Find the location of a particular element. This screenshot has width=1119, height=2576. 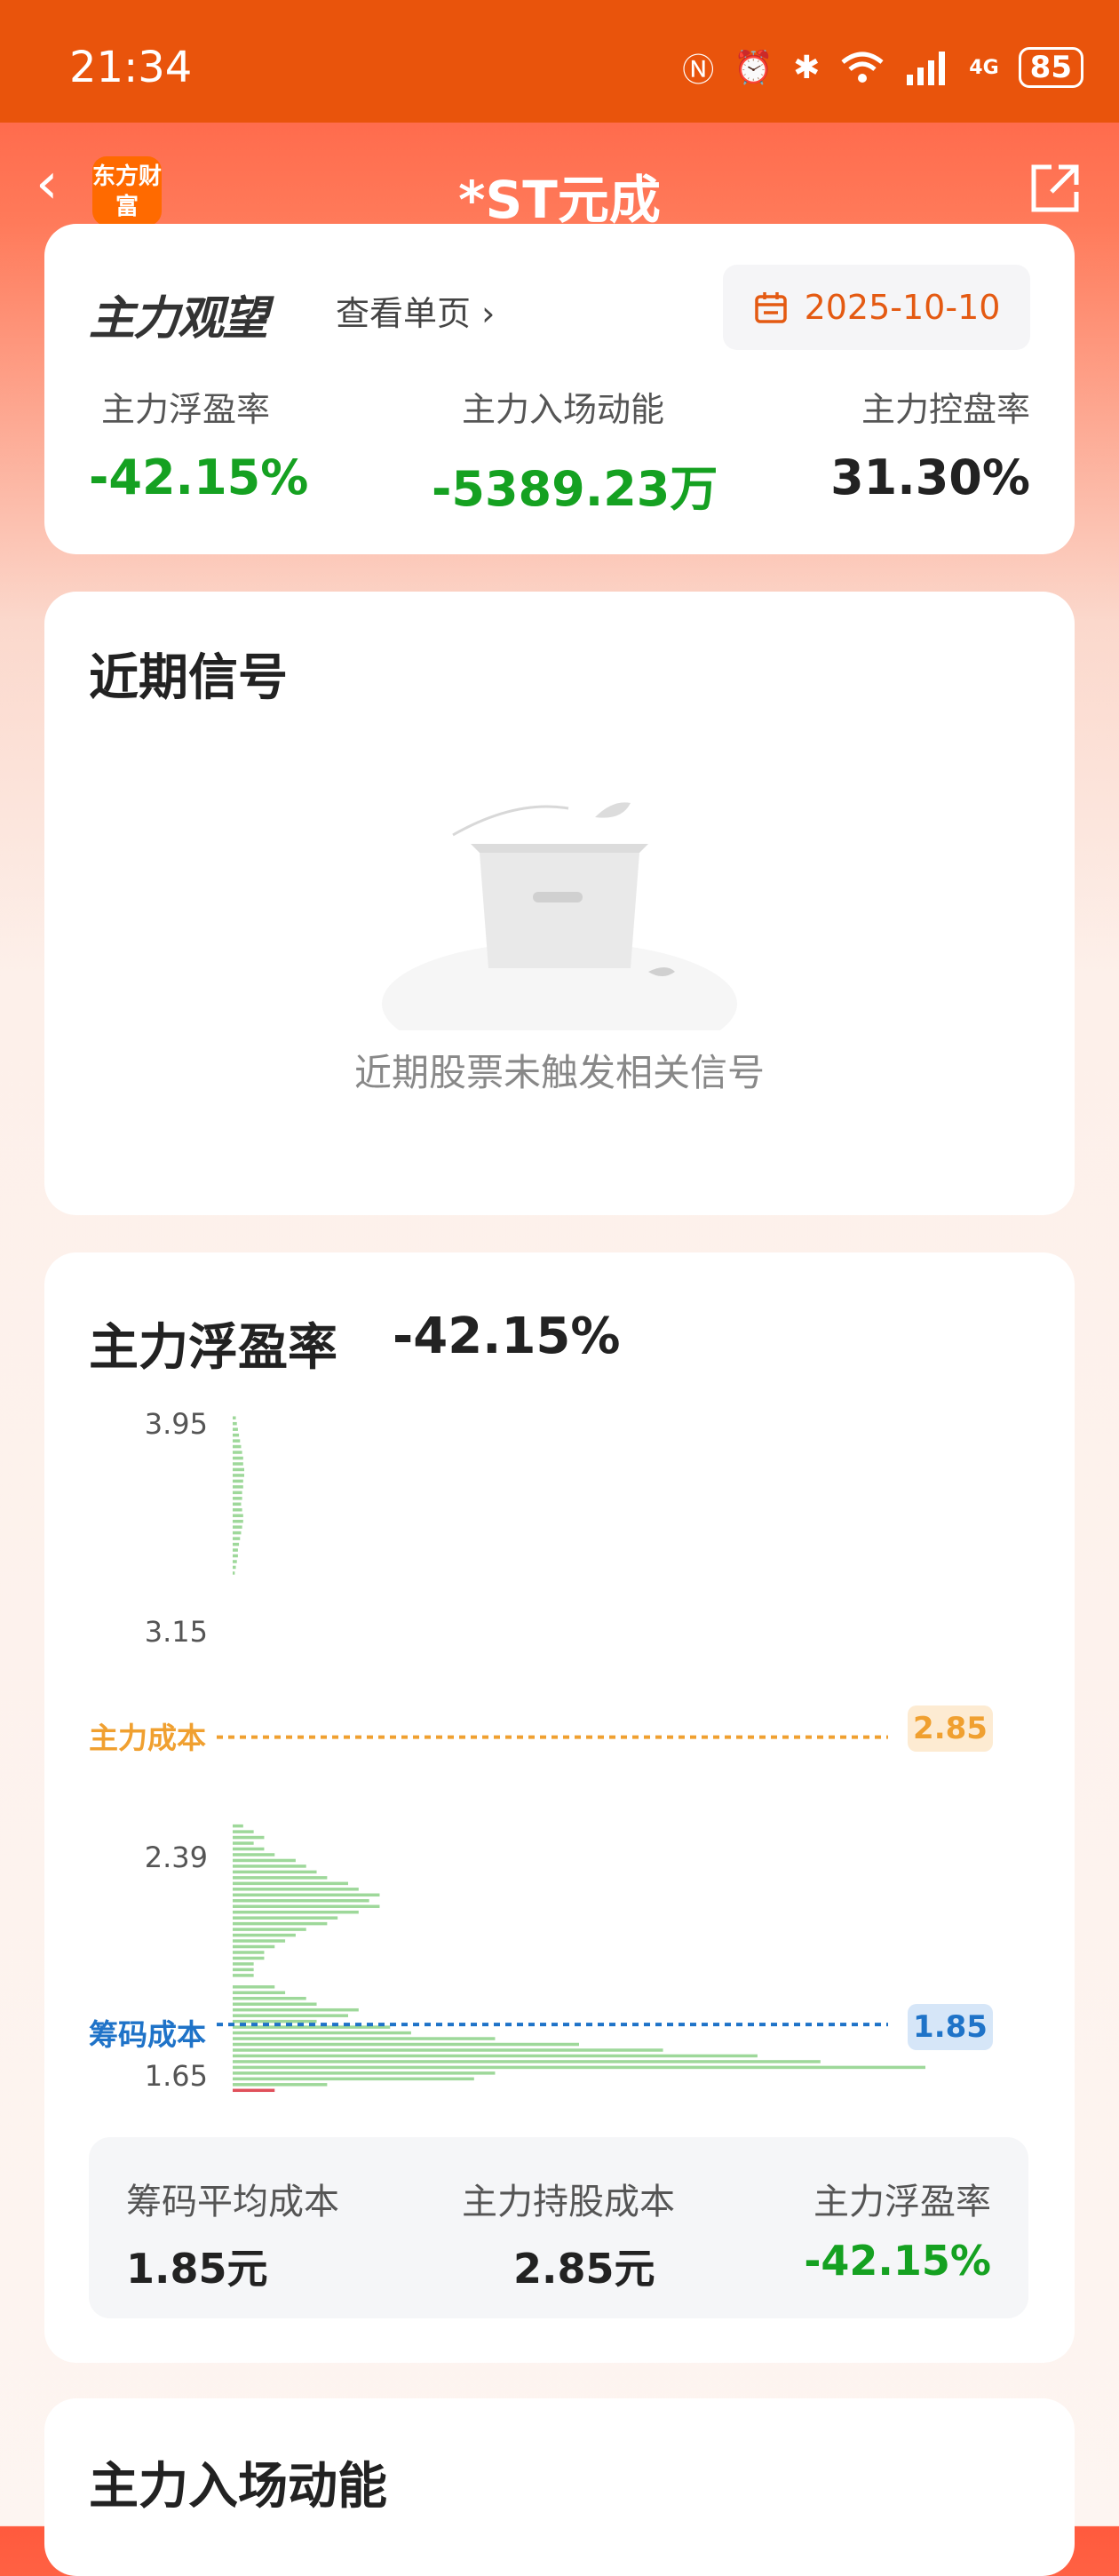

summary-label-1: 筹码平均成本 is located at coordinates (233, 2202).